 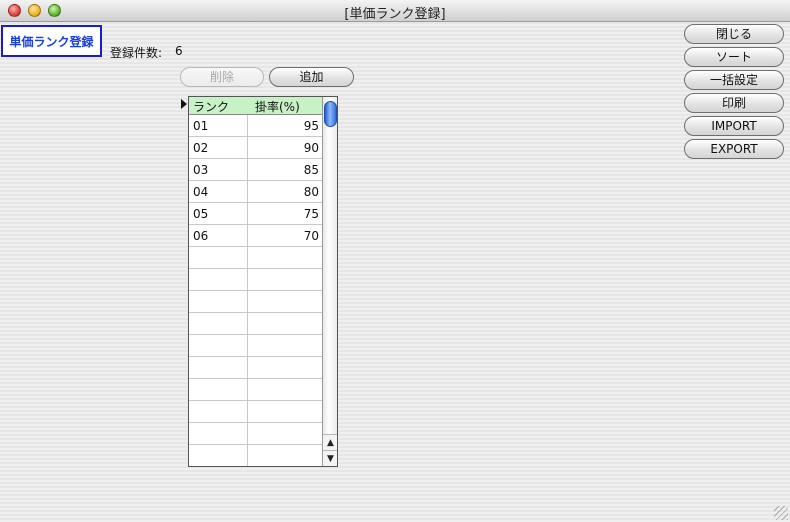 I want to click on column-header-rate: 掛率(%), so click(x=277, y=106).